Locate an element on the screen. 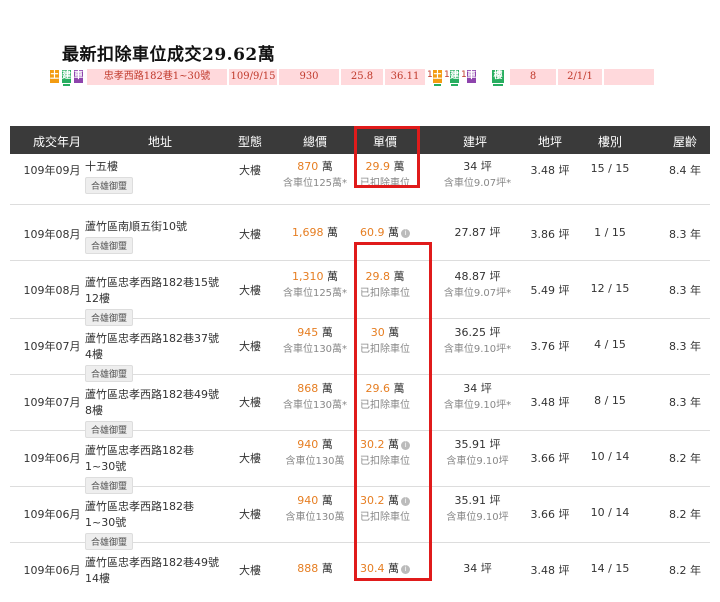 The image size is (720, 602). info-icon: i is located at coordinates (405, 233).